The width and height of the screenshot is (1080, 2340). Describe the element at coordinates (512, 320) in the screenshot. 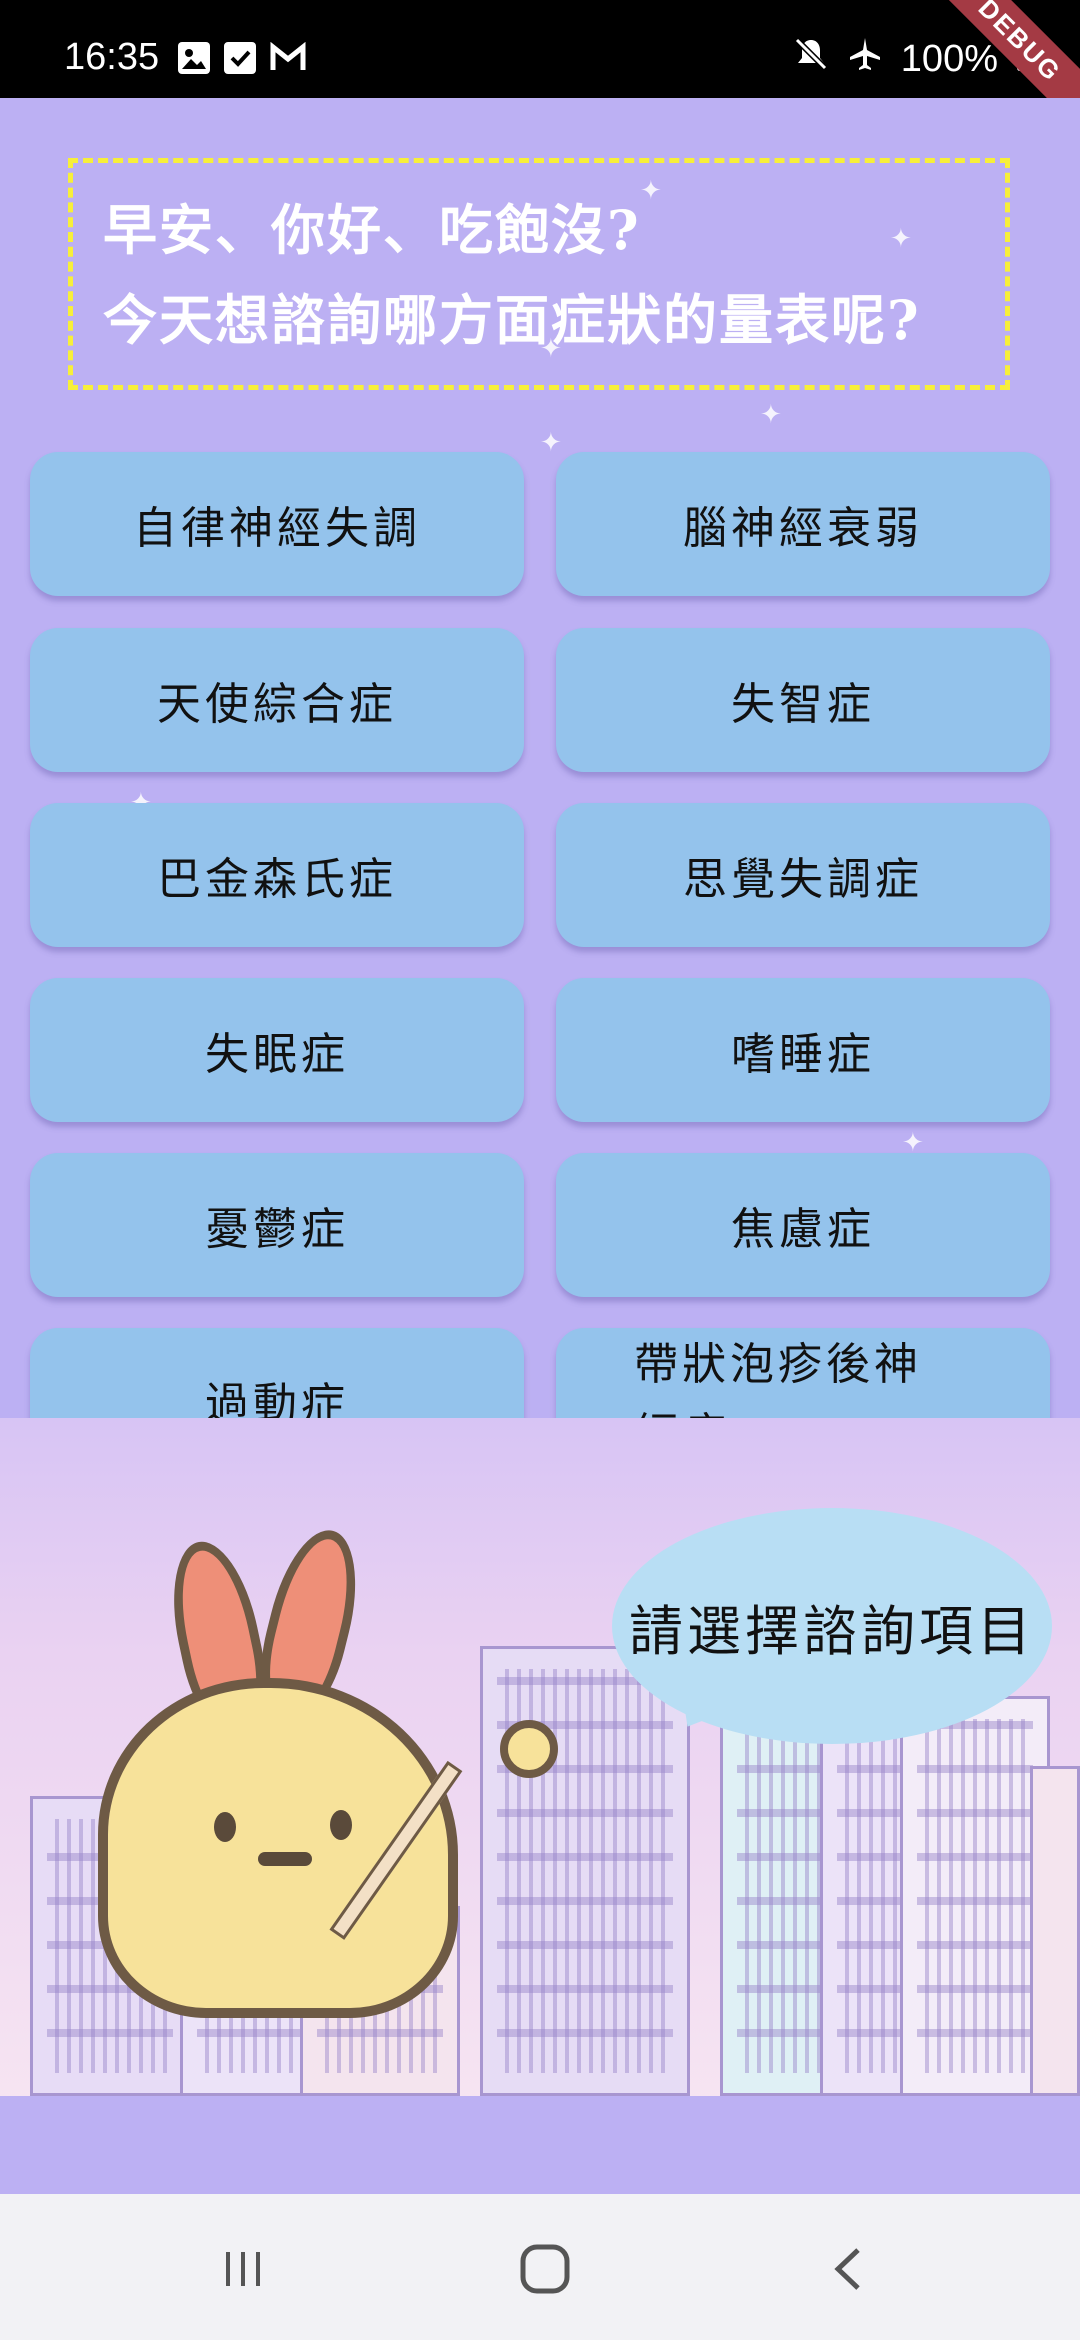

I see `greeting-line-2: 今天想諮詢哪方面症狀的量表呢?` at that location.